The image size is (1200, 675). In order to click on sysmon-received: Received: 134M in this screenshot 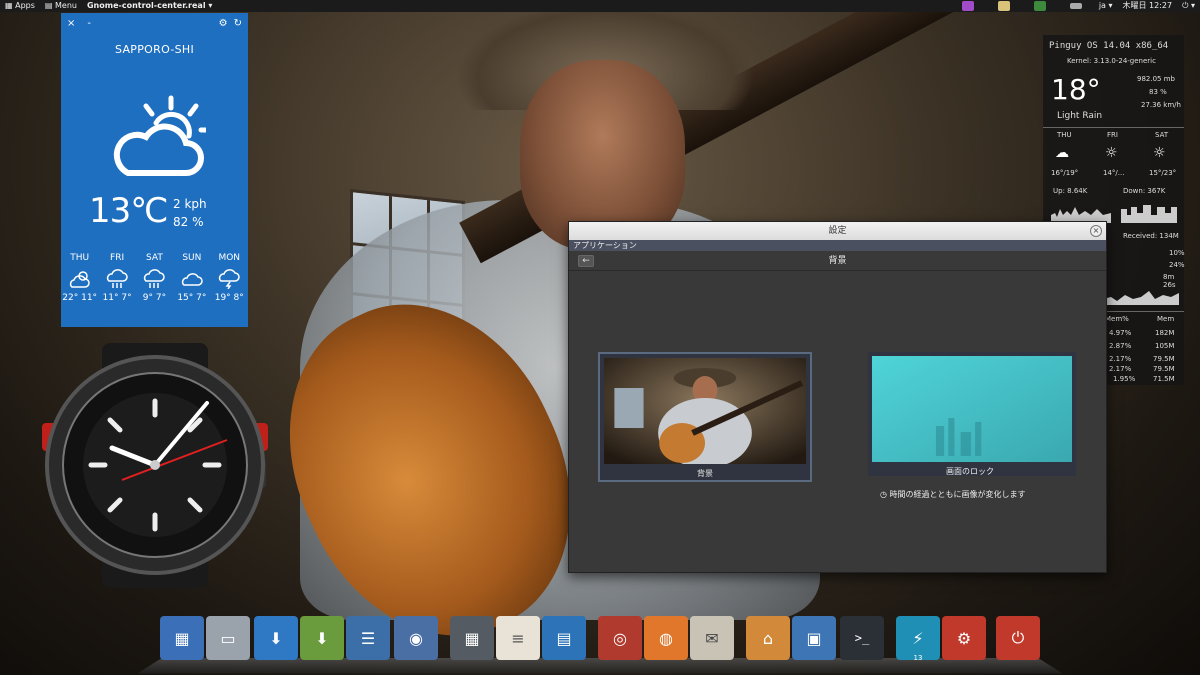, I will do `click(1151, 236)`.